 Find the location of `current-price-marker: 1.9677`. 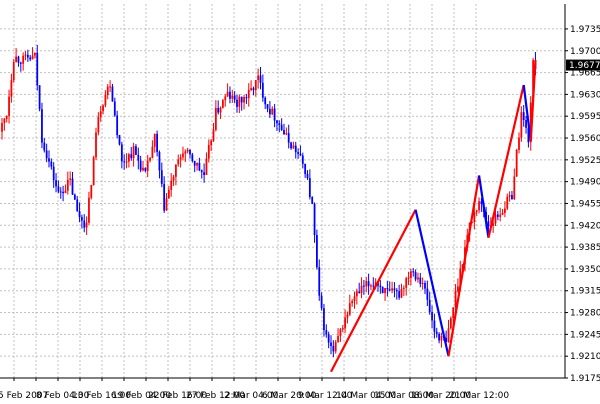

current-price-marker: 1.9677 is located at coordinates (583, 65).